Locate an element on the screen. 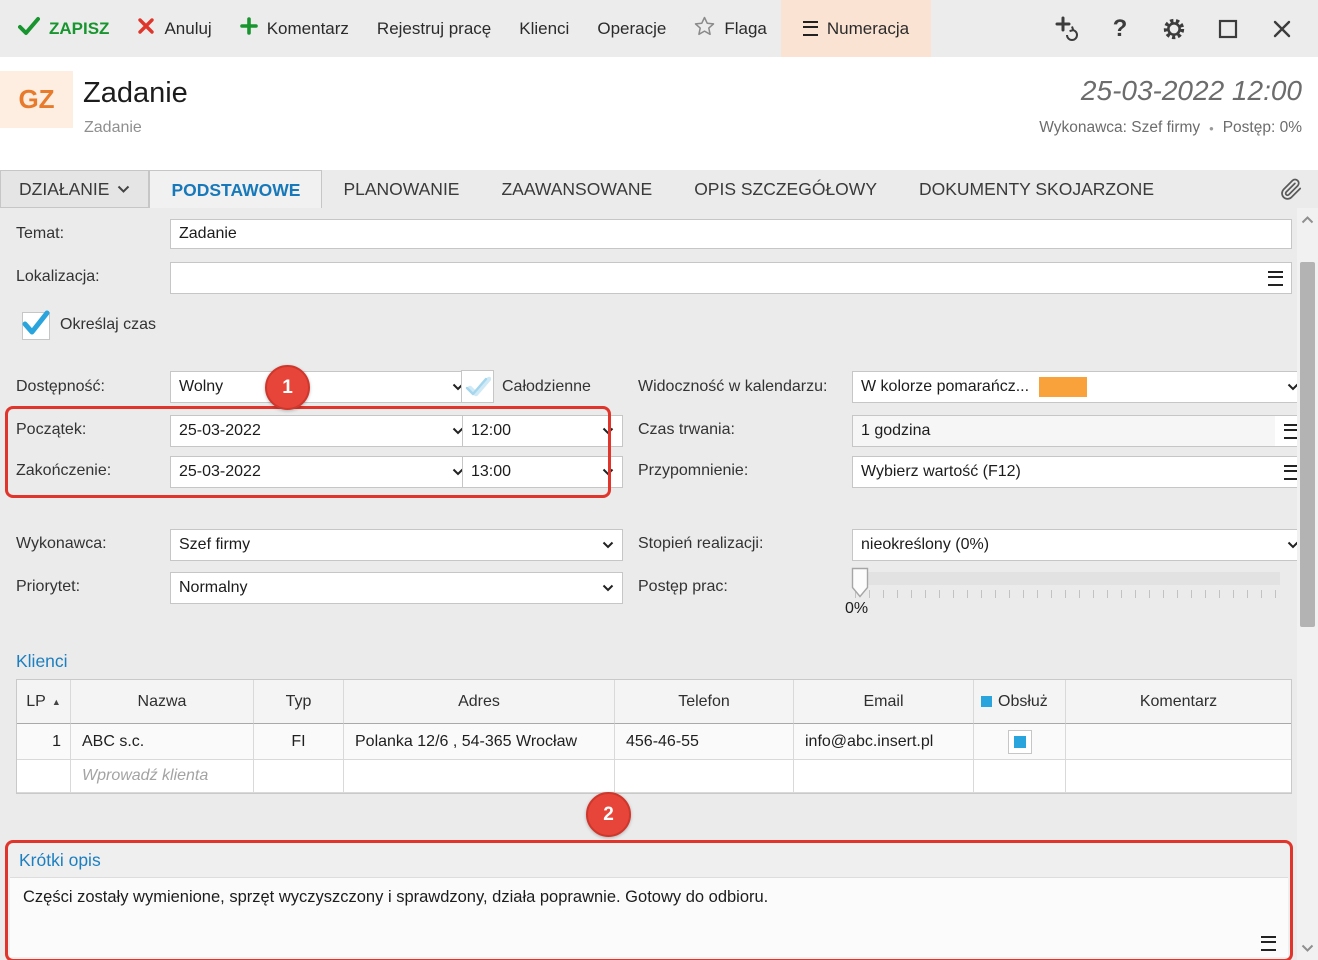 The width and height of the screenshot is (1318, 960). save-button: ZAPISZ is located at coordinates (61, 28).